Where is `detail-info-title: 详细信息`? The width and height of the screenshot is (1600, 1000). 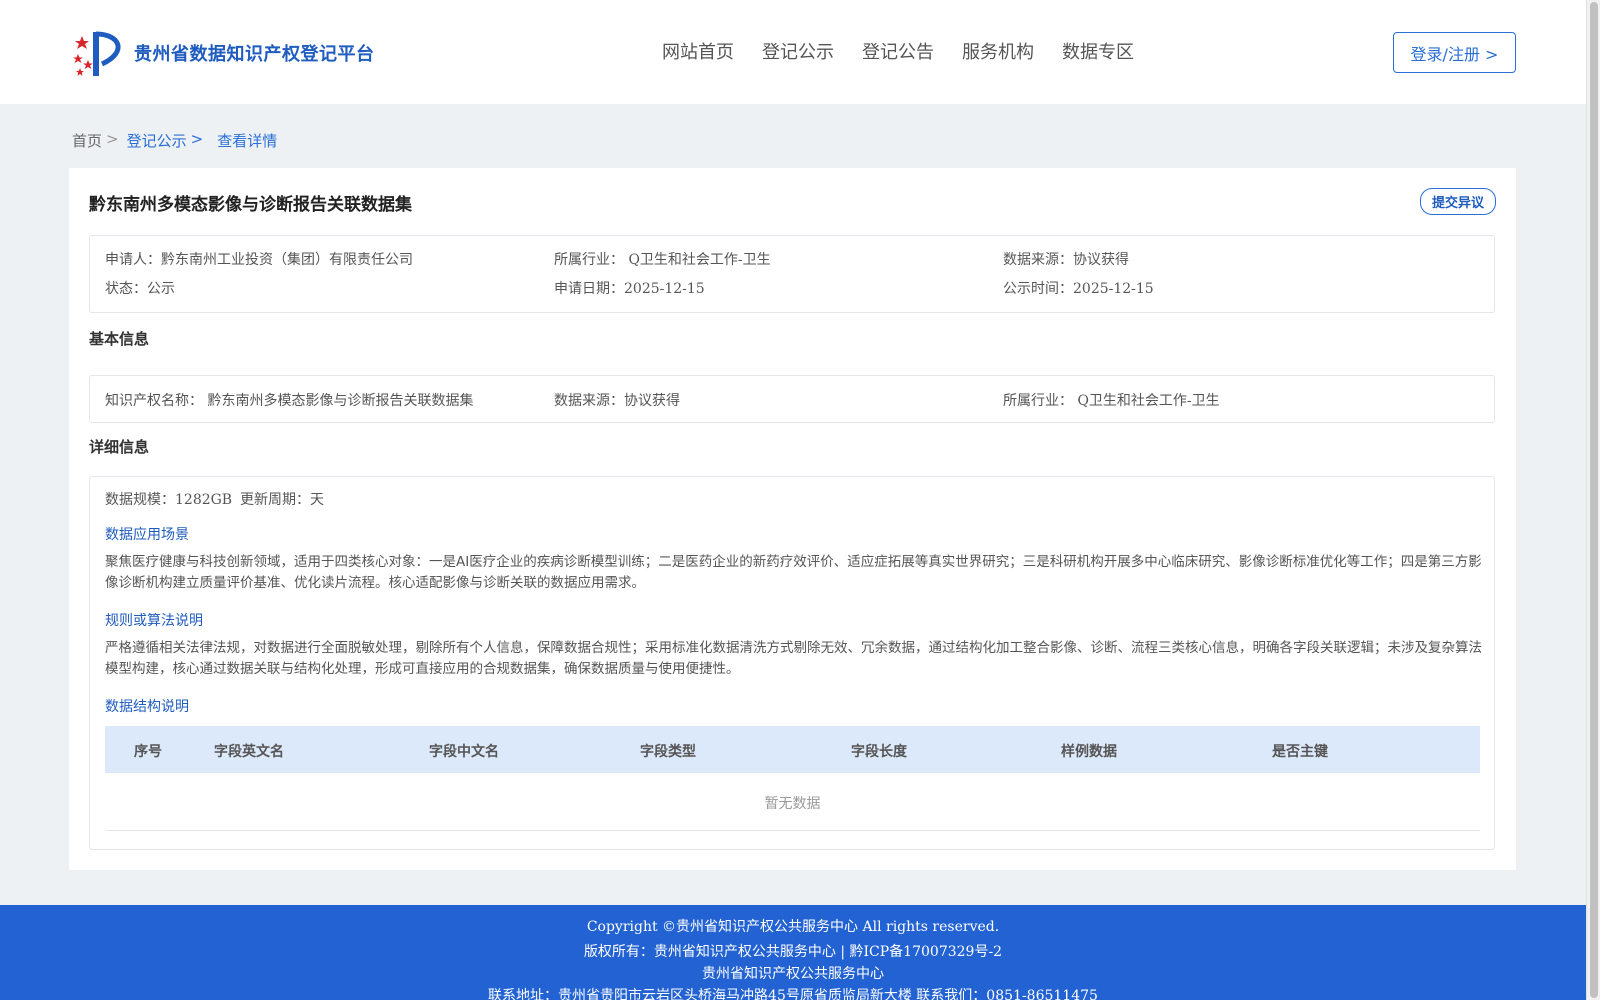
detail-info-title: 详细信息 is located at coordinates (119, 447).